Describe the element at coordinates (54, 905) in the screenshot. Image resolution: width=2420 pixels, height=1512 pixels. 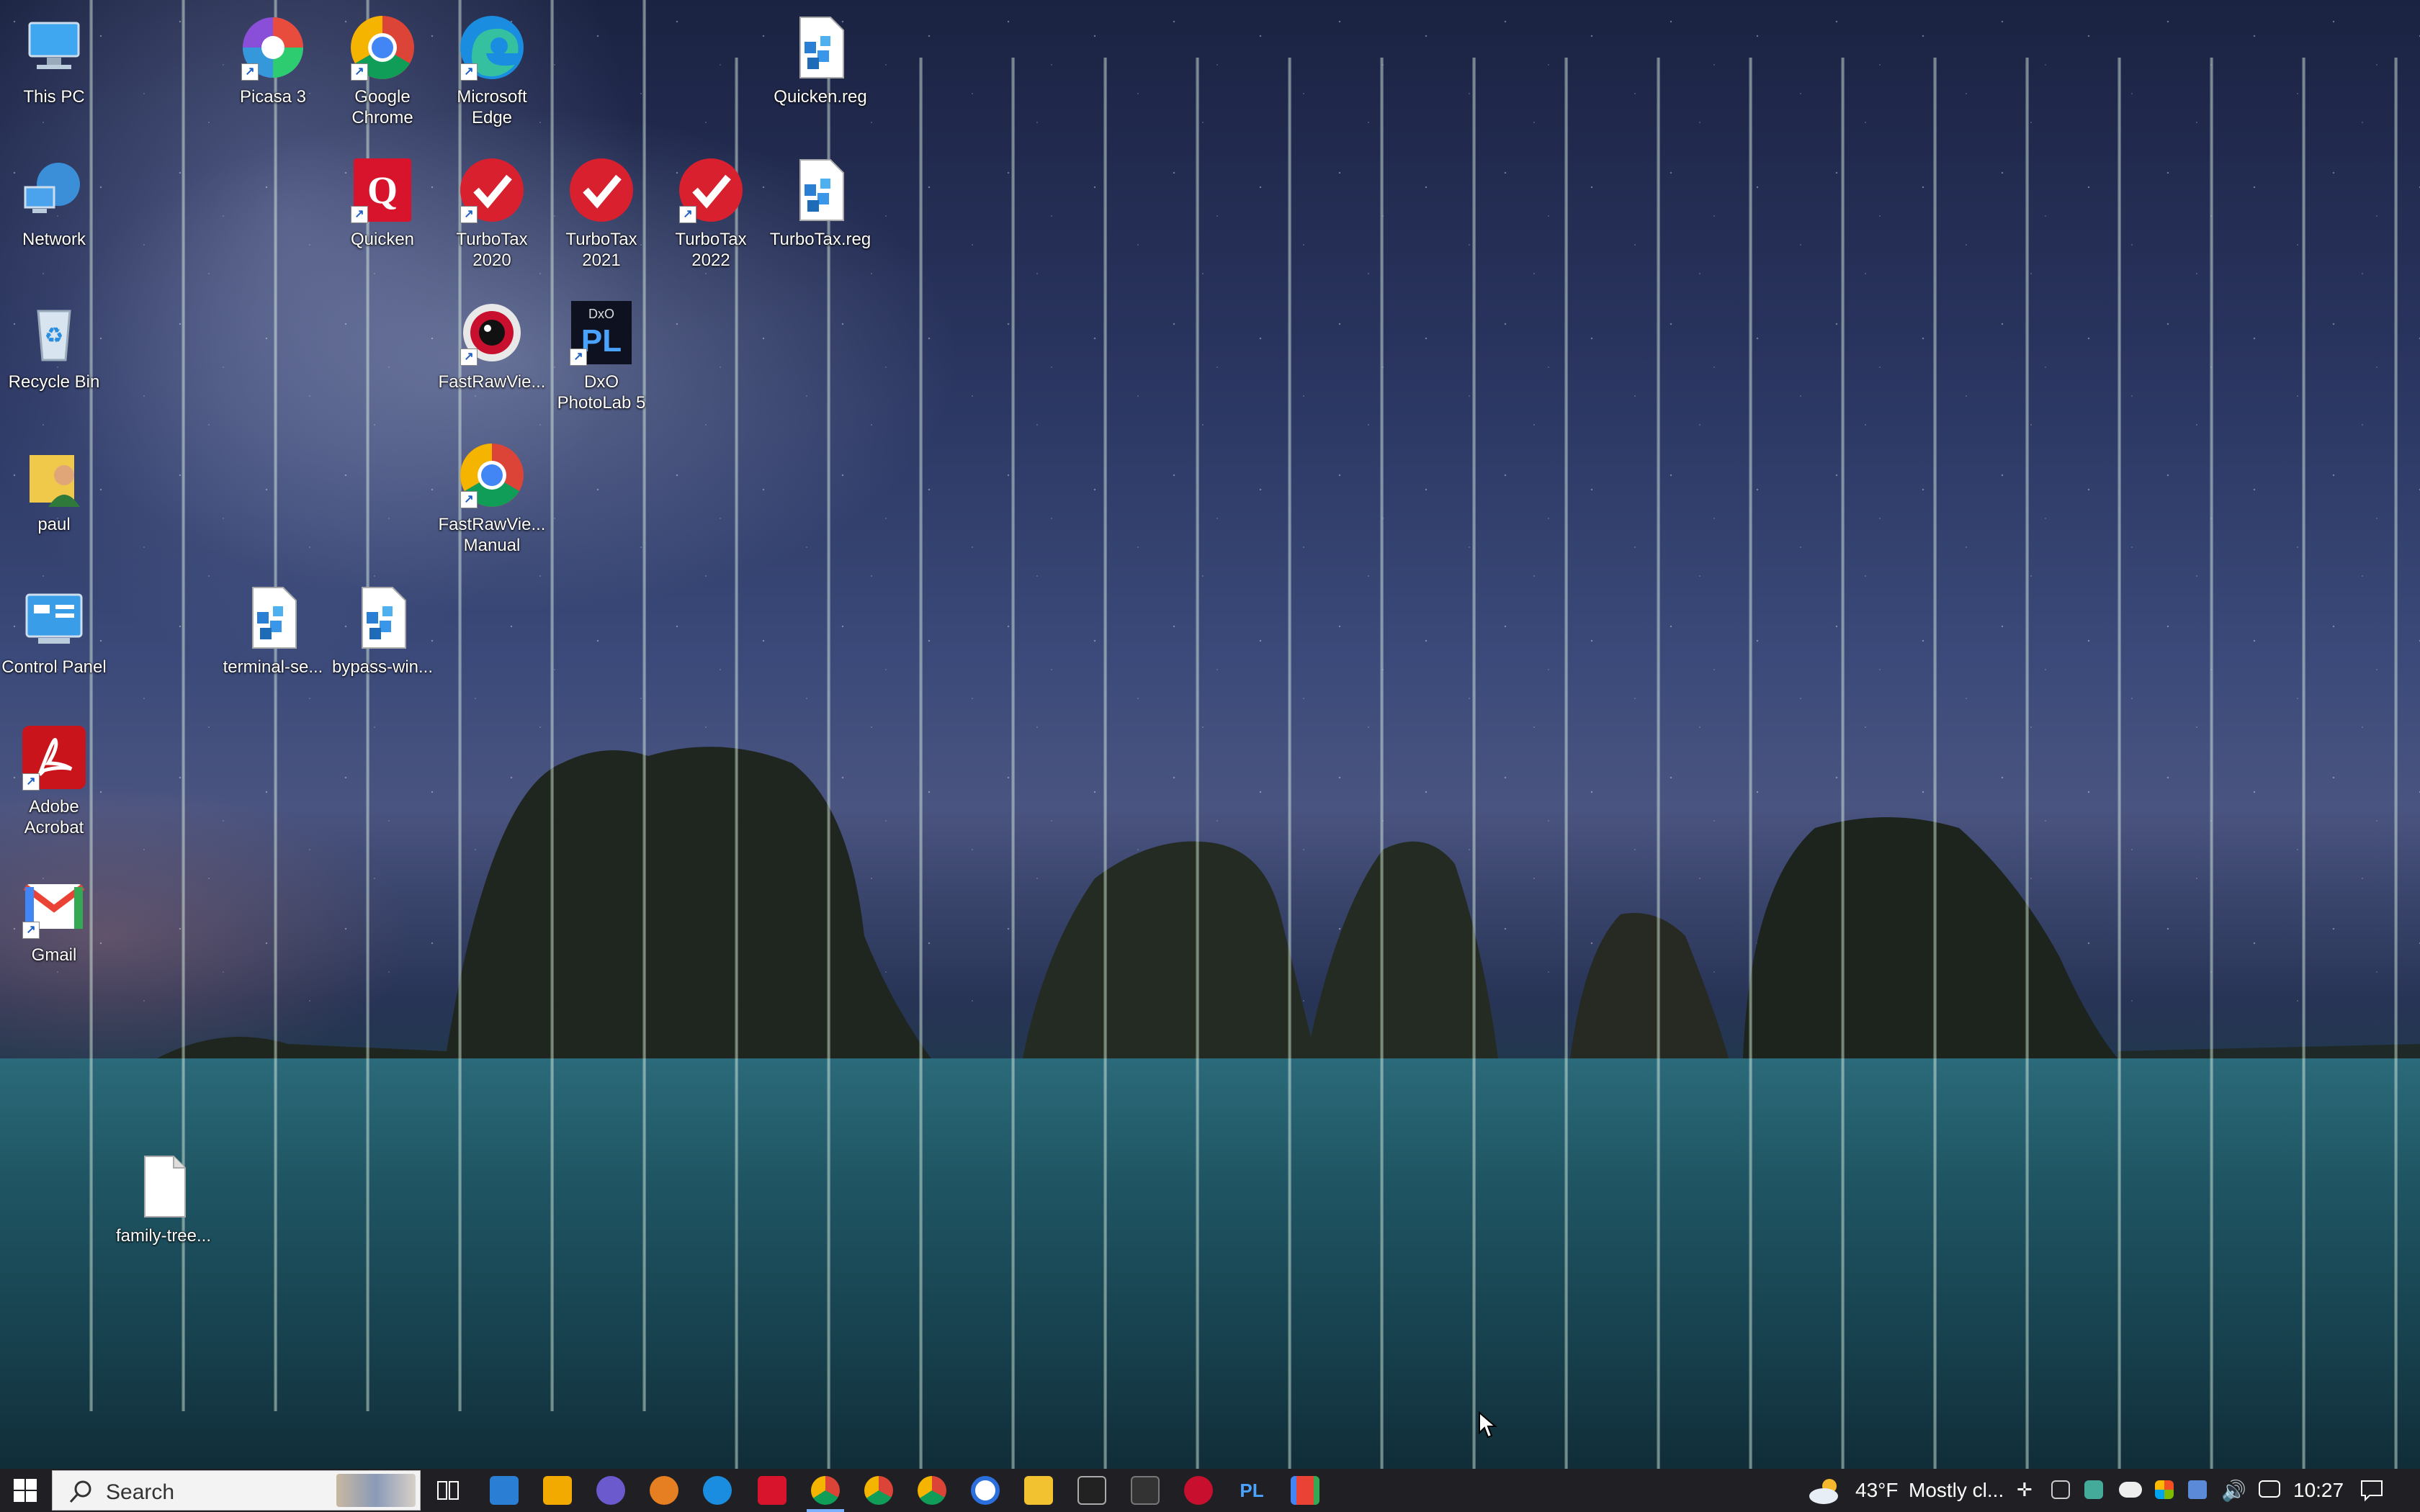
I see `gmail-icon: ↗` at that location.